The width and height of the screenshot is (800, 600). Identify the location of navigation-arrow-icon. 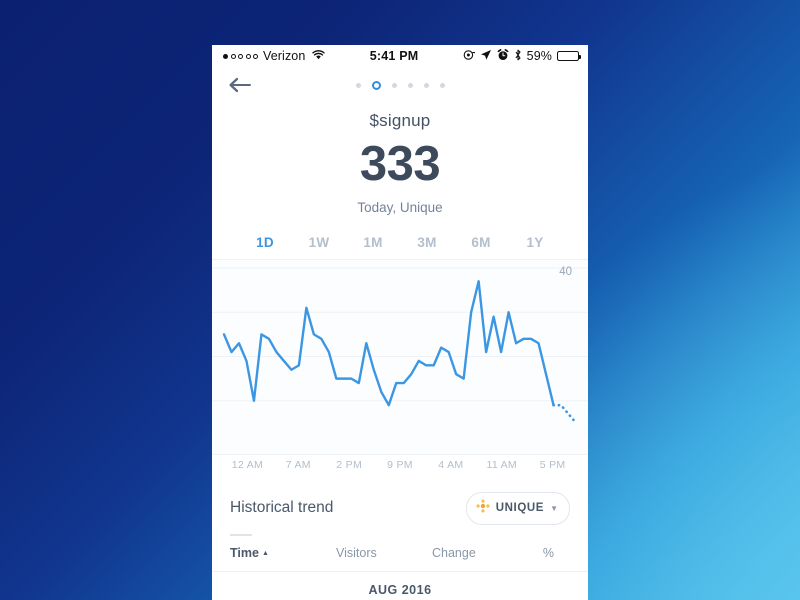
(486, 56).